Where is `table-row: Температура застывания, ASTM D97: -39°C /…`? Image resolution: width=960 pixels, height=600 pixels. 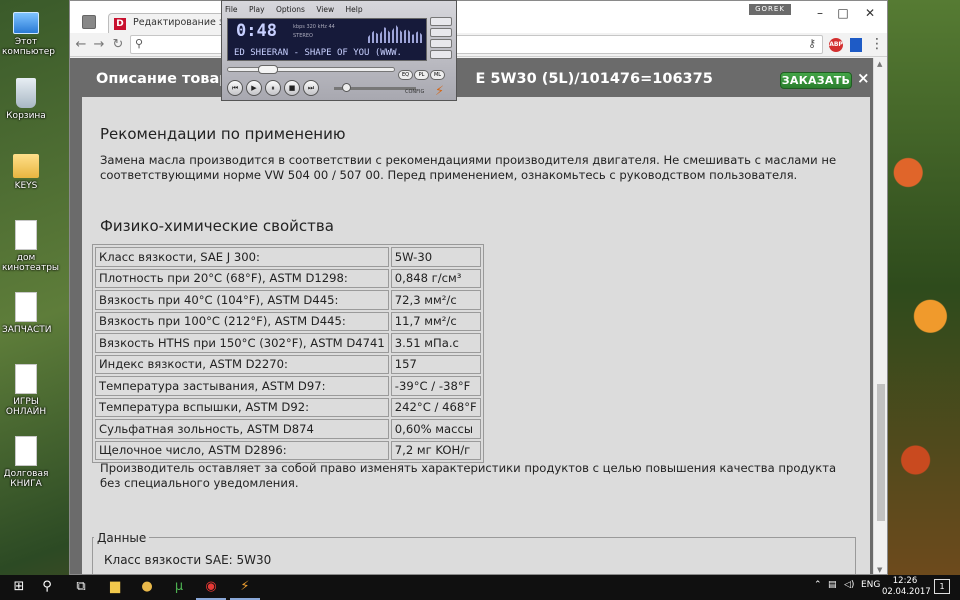 table-row: Температура застывания, ASTM D97: -39°C /… is located at coordinates (288, 386).